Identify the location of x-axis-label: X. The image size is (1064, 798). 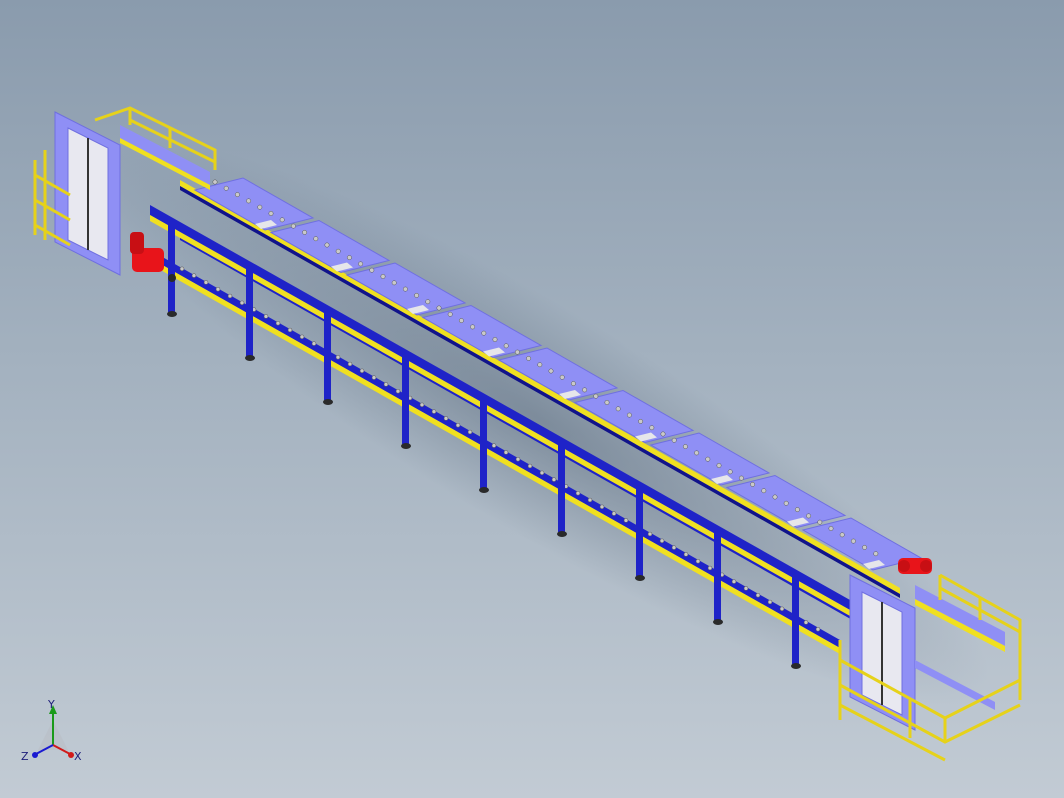
(78, 756).